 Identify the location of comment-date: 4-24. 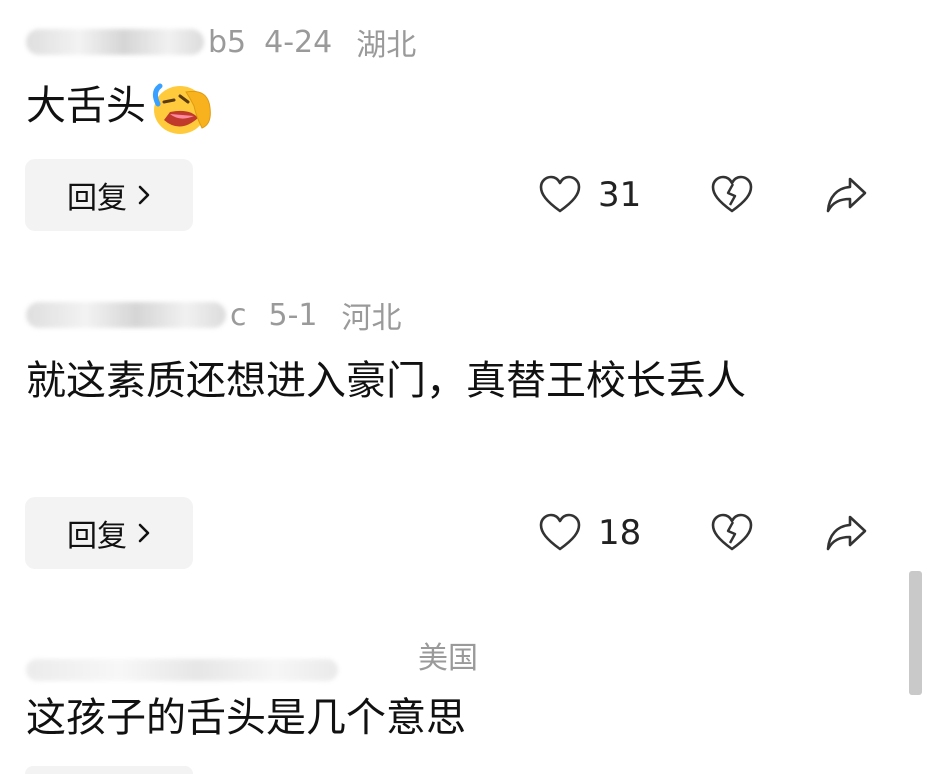
(298, 42).